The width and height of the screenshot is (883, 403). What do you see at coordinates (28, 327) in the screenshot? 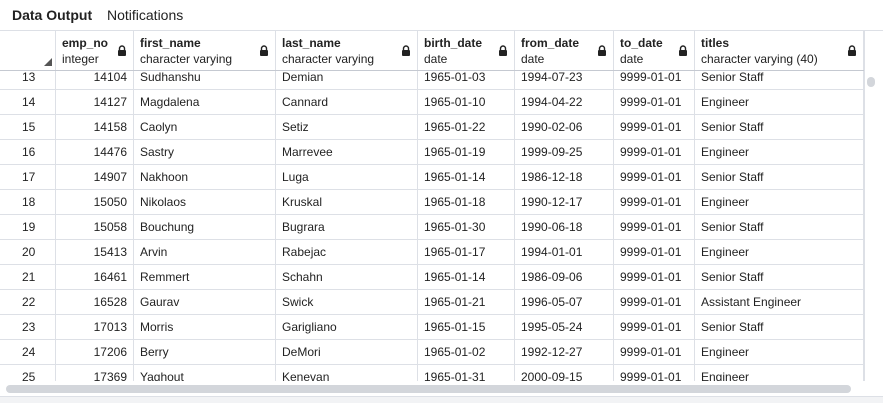
I see `row-number: 23` at bounding box center [28, 327].